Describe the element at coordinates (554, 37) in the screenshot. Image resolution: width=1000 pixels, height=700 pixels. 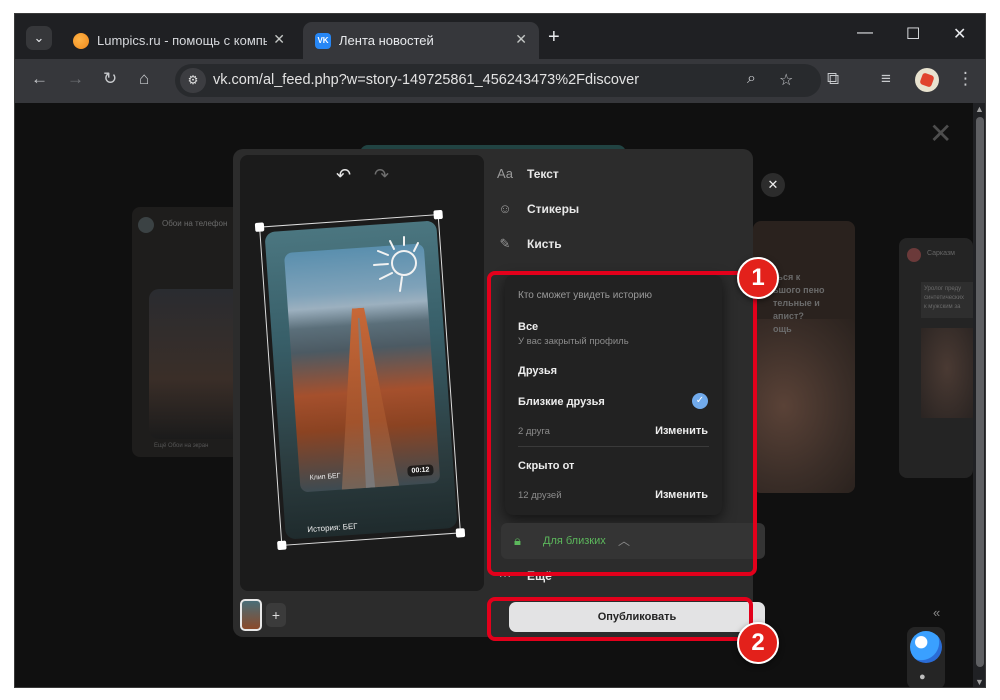
I see `new-tab-button: +` at that location.